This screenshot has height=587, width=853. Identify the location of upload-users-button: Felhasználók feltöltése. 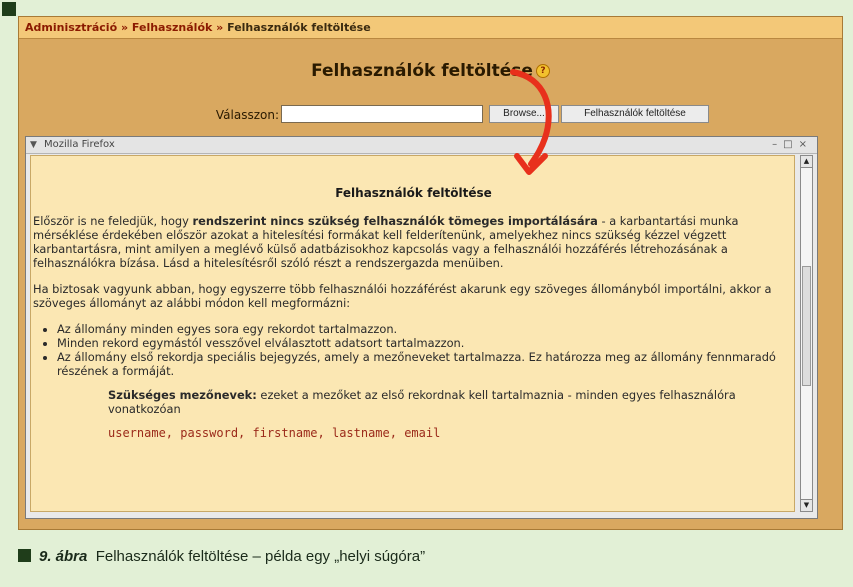
(635, 114).